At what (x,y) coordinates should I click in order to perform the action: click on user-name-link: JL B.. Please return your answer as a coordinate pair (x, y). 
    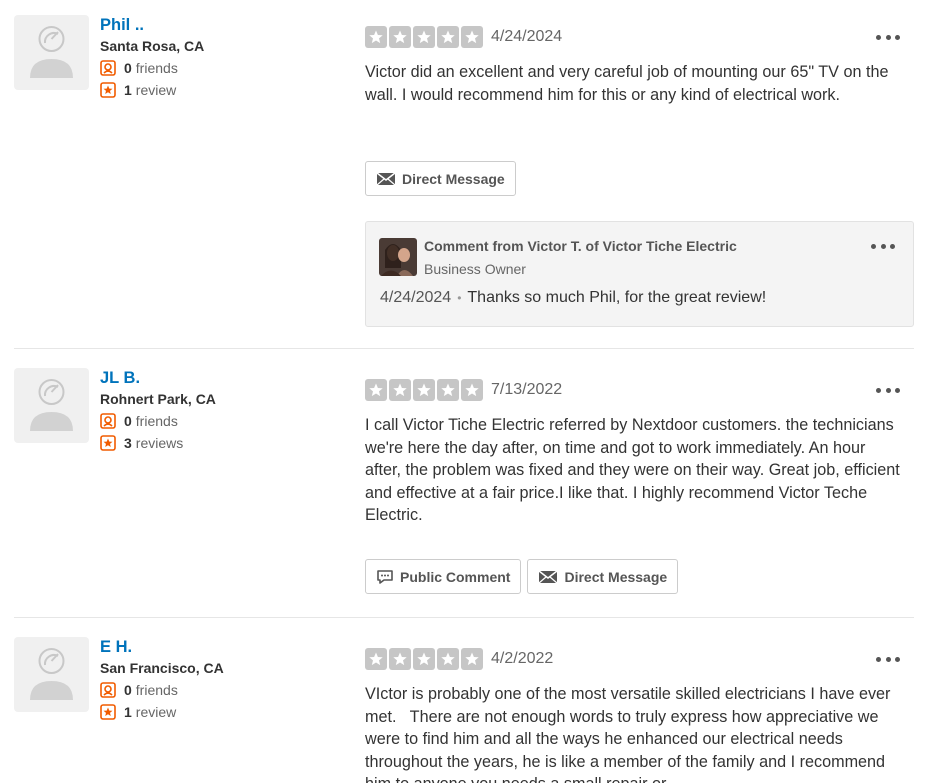
    Looking at the image, I should click on (120, 378).